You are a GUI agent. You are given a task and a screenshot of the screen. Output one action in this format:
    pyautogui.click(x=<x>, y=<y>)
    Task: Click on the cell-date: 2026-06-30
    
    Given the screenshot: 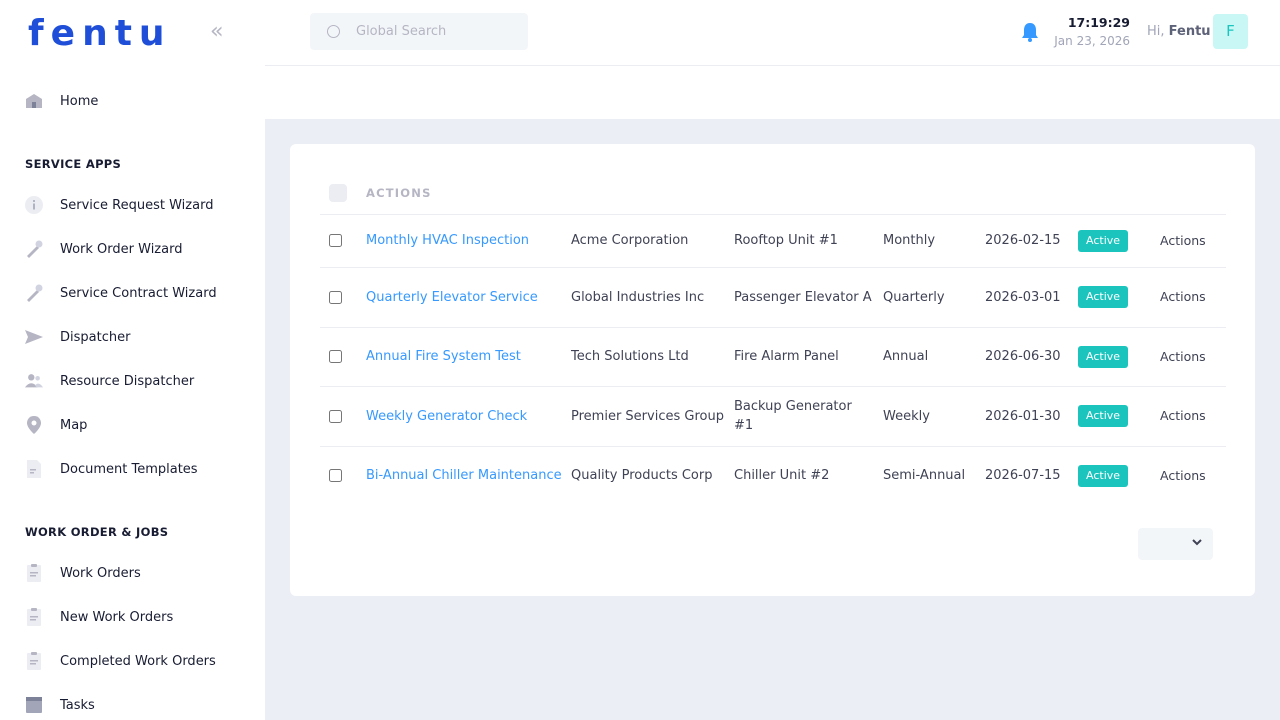 What is the action you would take?
    pyautogui.click(x=1031, y=357)
    